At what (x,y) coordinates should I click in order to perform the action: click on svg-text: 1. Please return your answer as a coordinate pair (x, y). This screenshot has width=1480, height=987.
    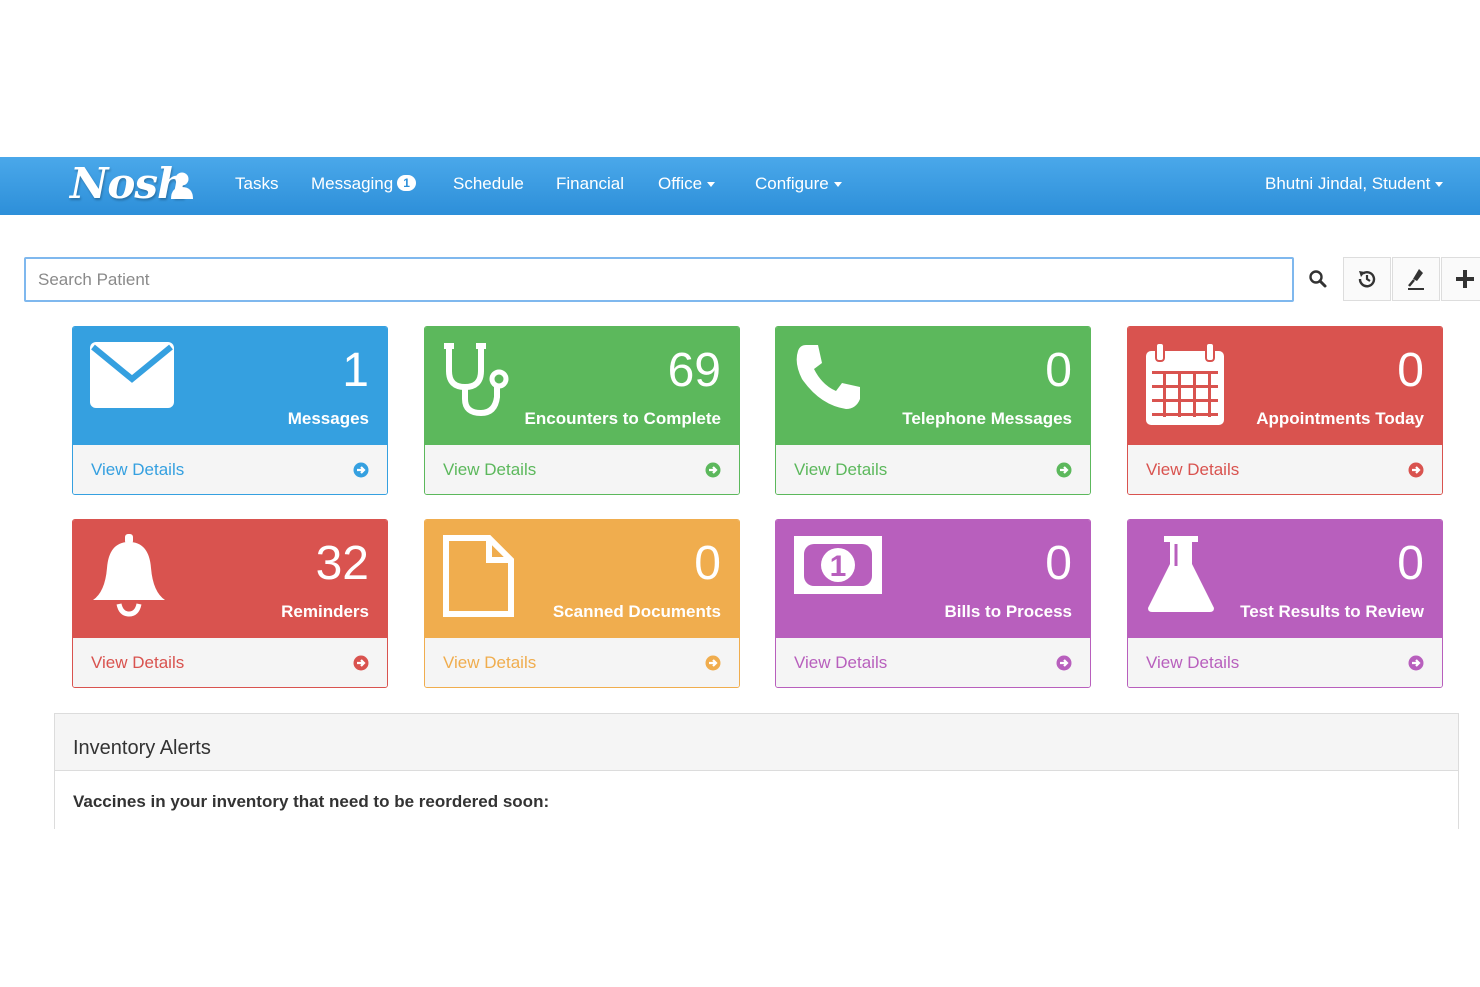
    Looking at the image, I should click on (838, 566).